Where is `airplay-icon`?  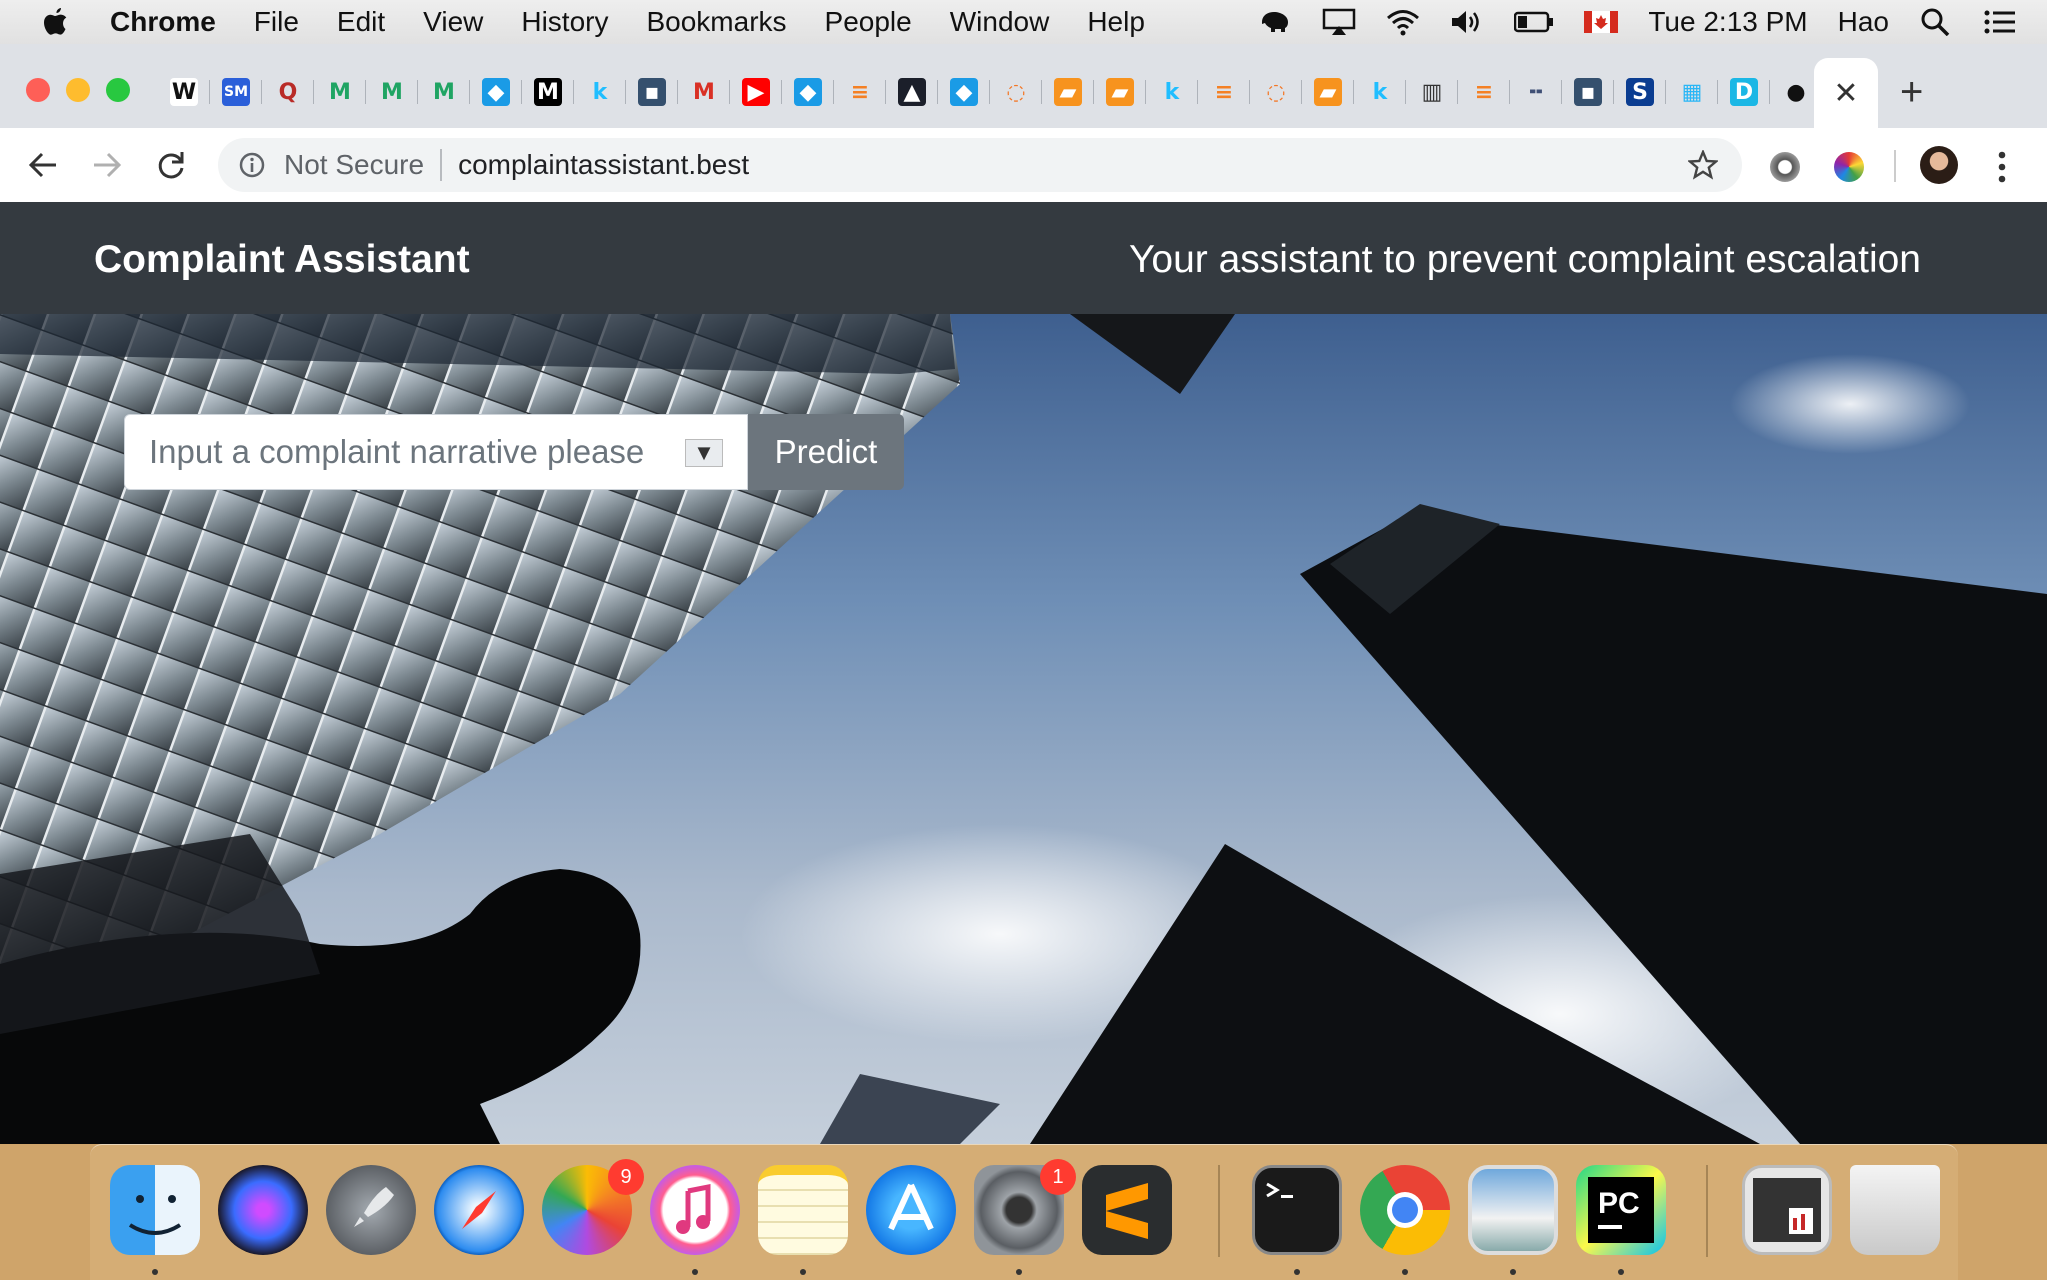 airplay-icon is located at coordinates (1339, 22).